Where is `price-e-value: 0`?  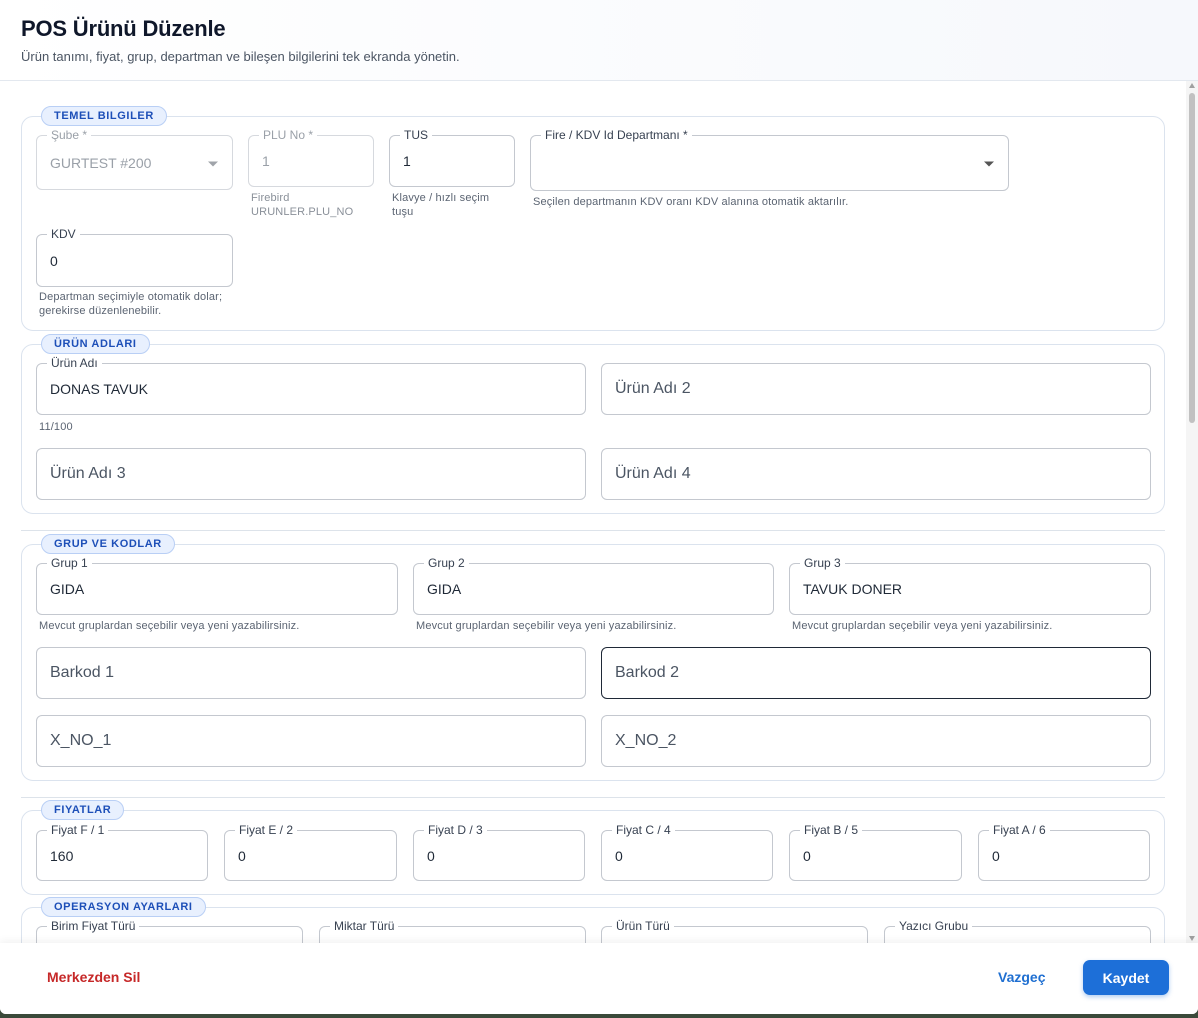
price-e-value: 0 is located at coordinates (242, 855).